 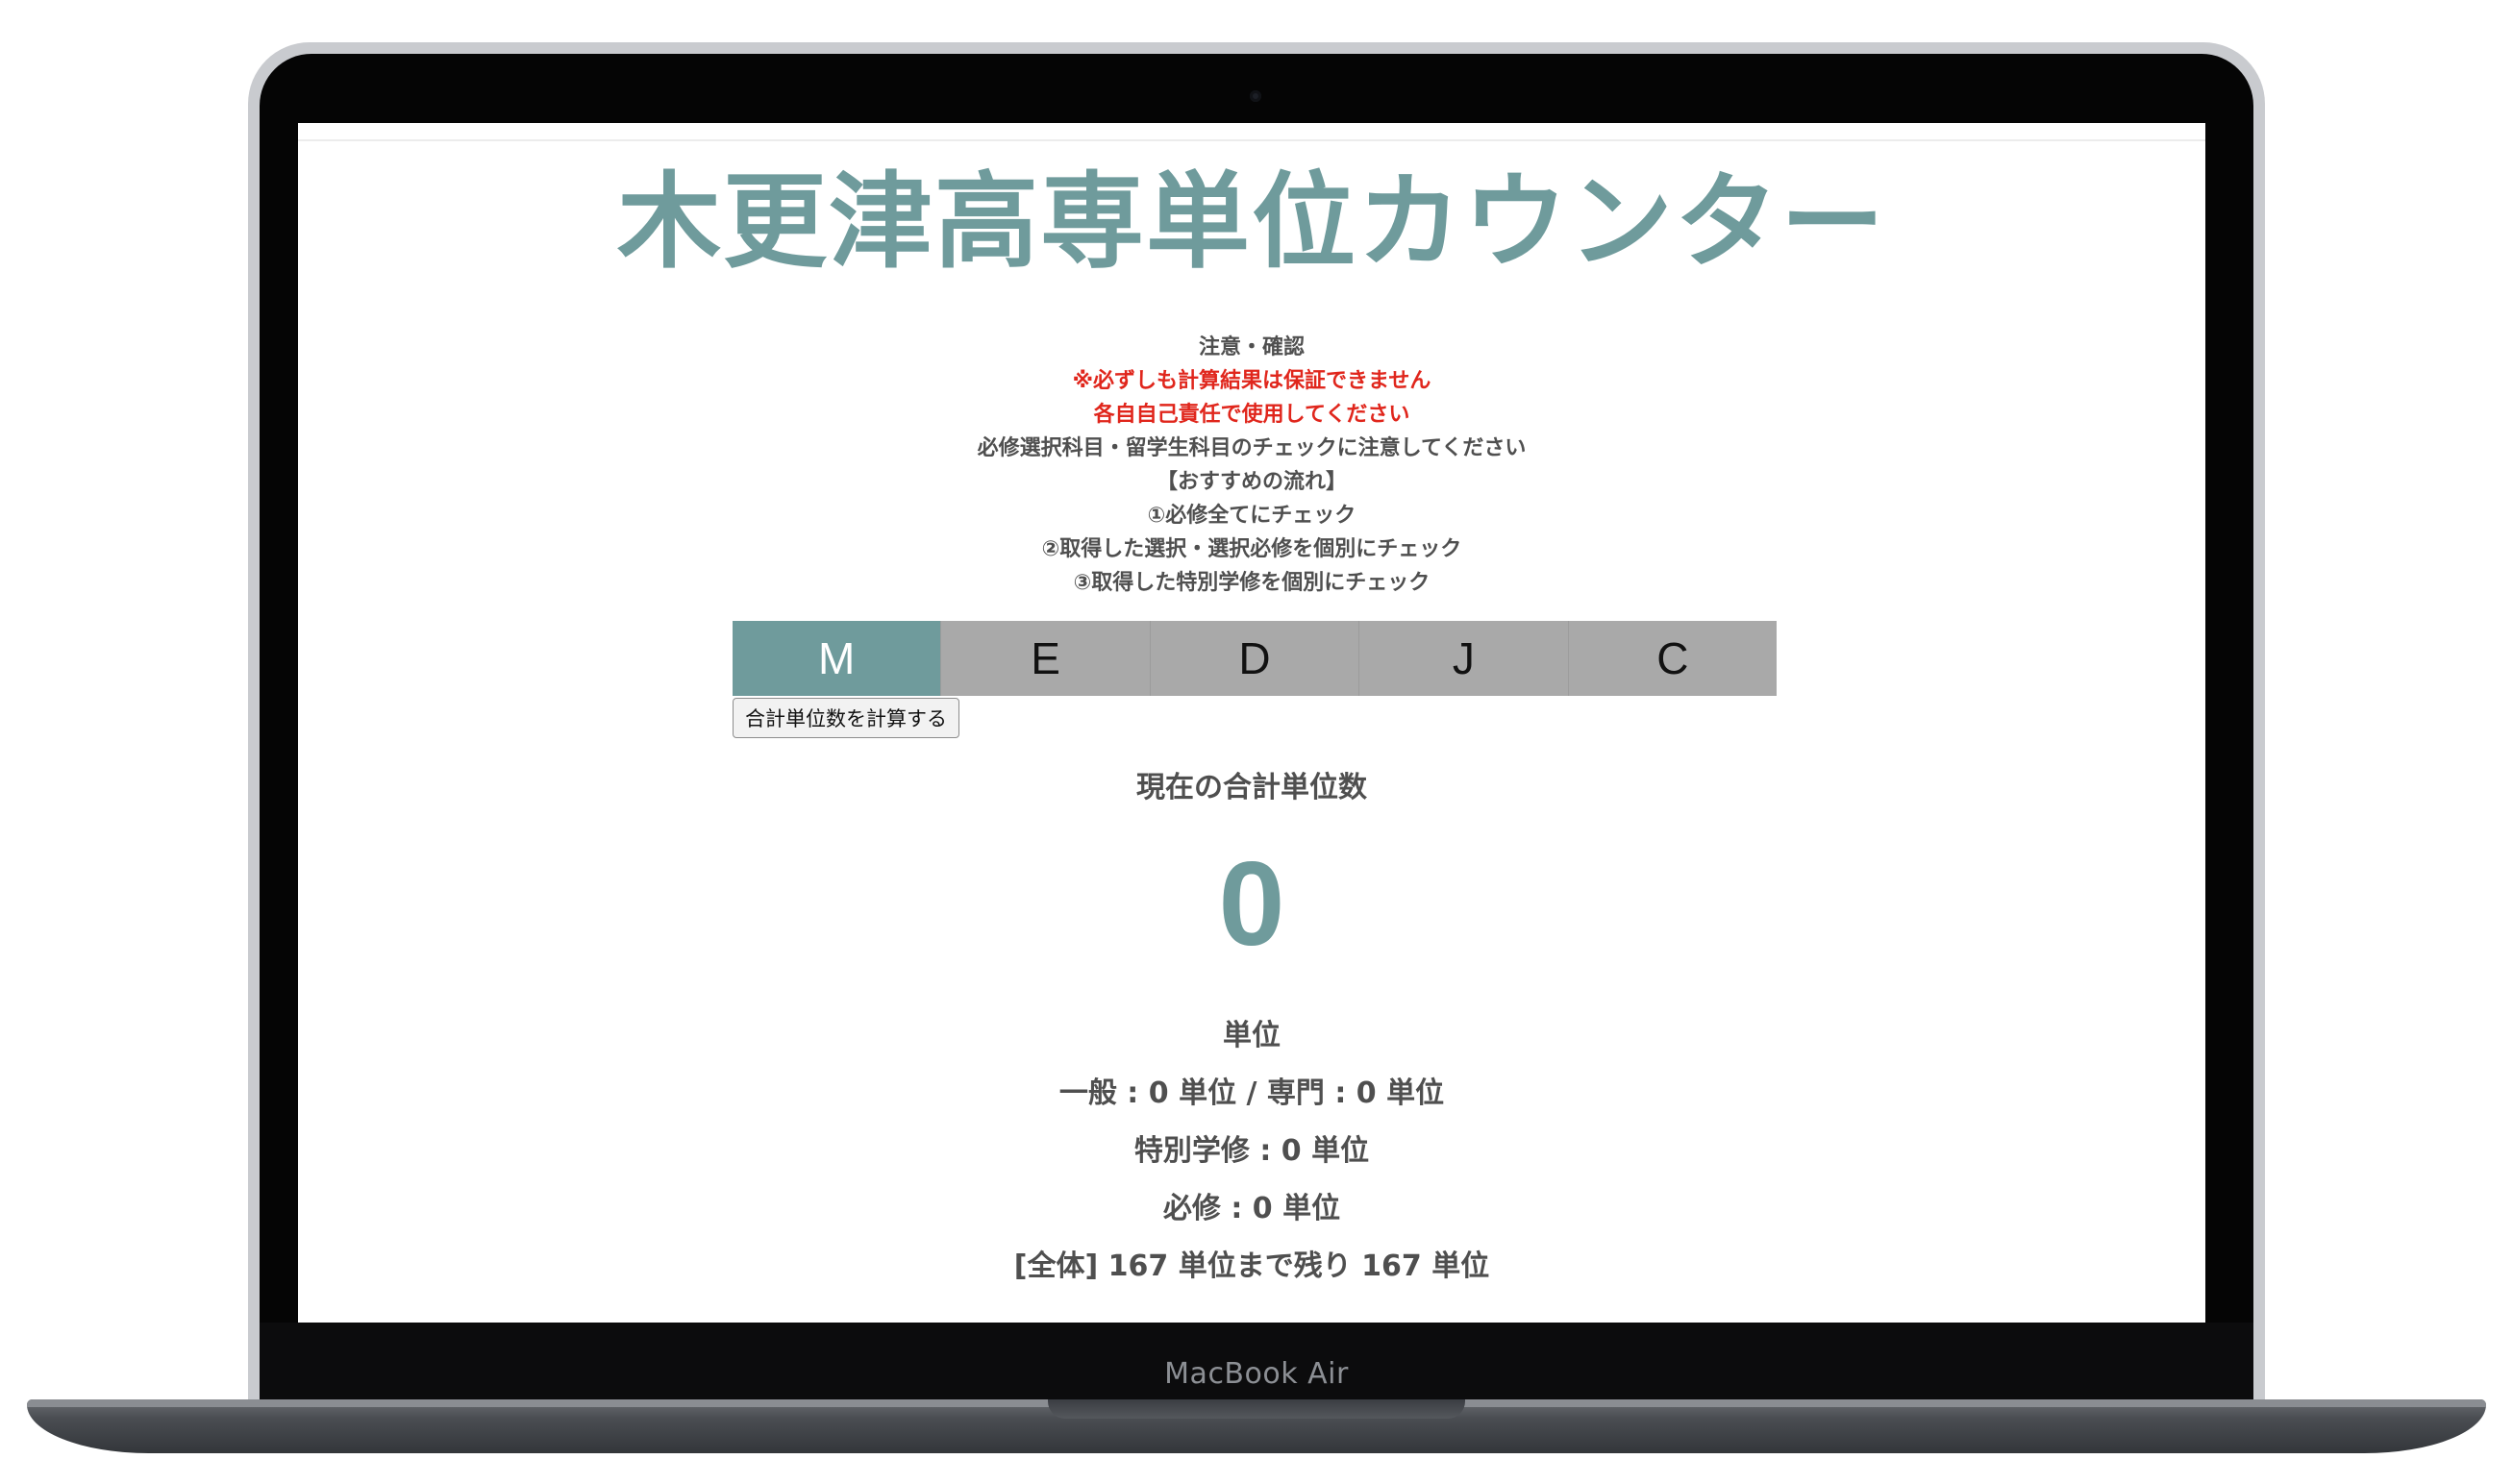 What do you see at coordinates (1252, 140) in the screenshot?
I see `page-top-divider` at bounding box center [1252, 140].